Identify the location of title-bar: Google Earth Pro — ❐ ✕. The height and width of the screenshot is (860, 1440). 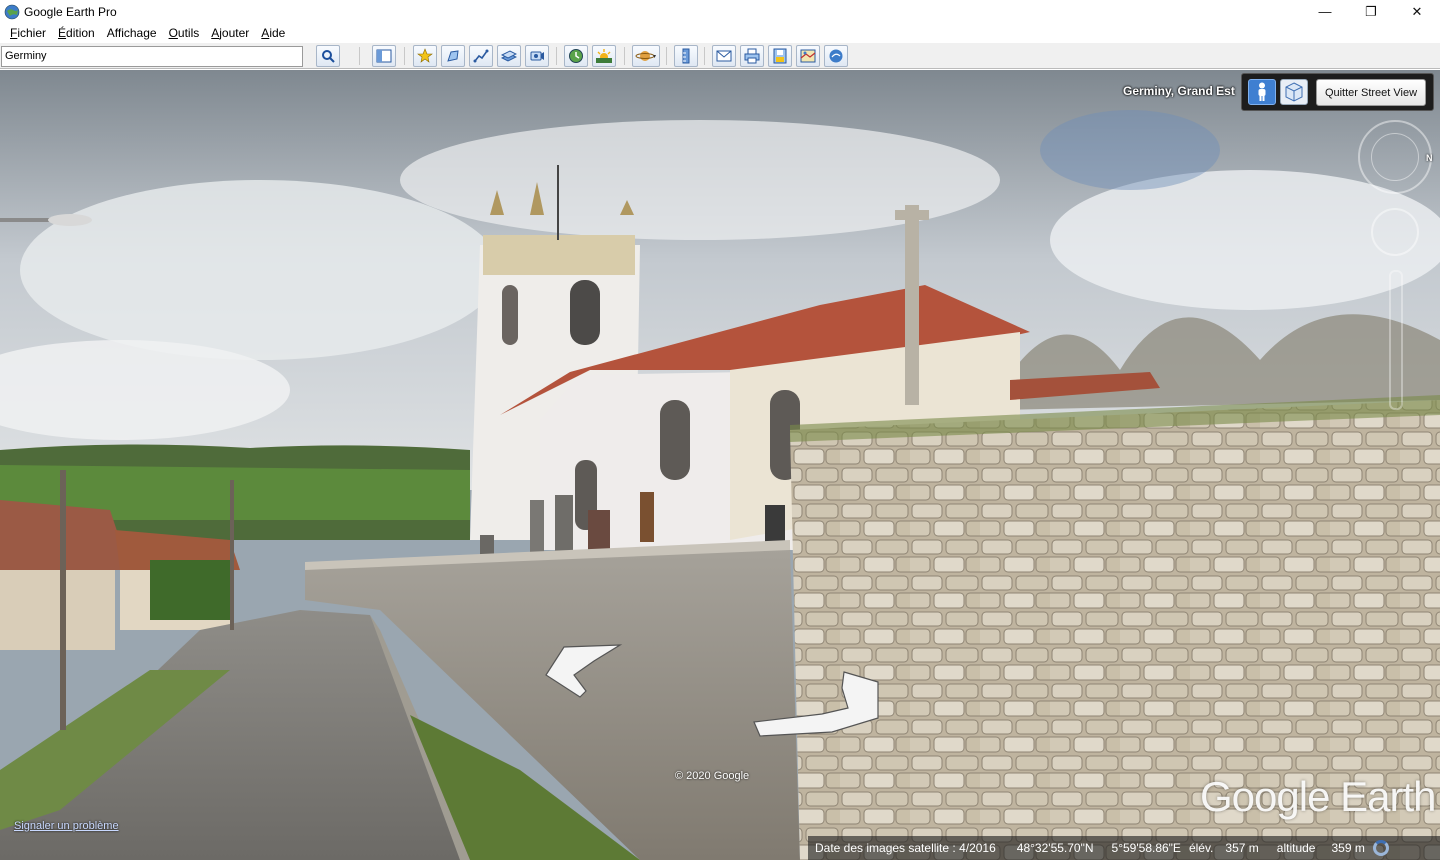
(720, 11).